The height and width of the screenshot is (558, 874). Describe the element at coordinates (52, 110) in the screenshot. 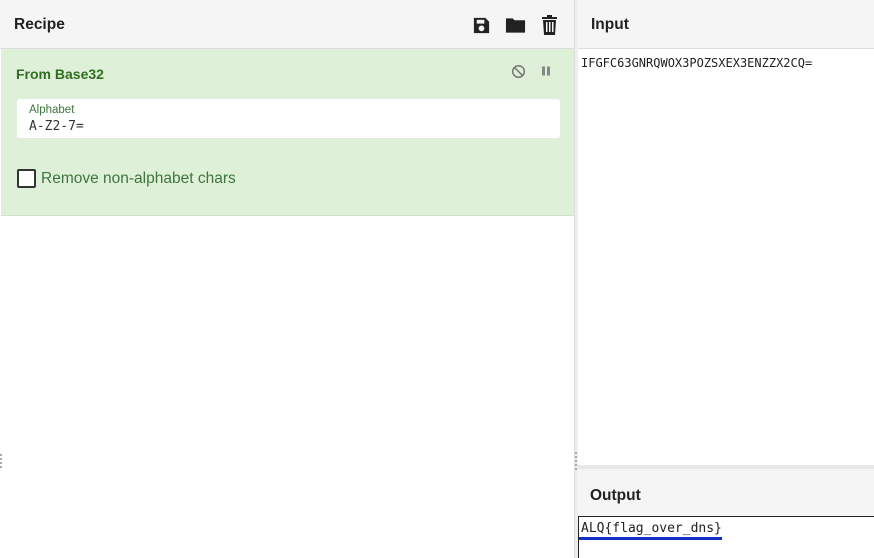

I see `alphabet-label: Alphabet` at that location.